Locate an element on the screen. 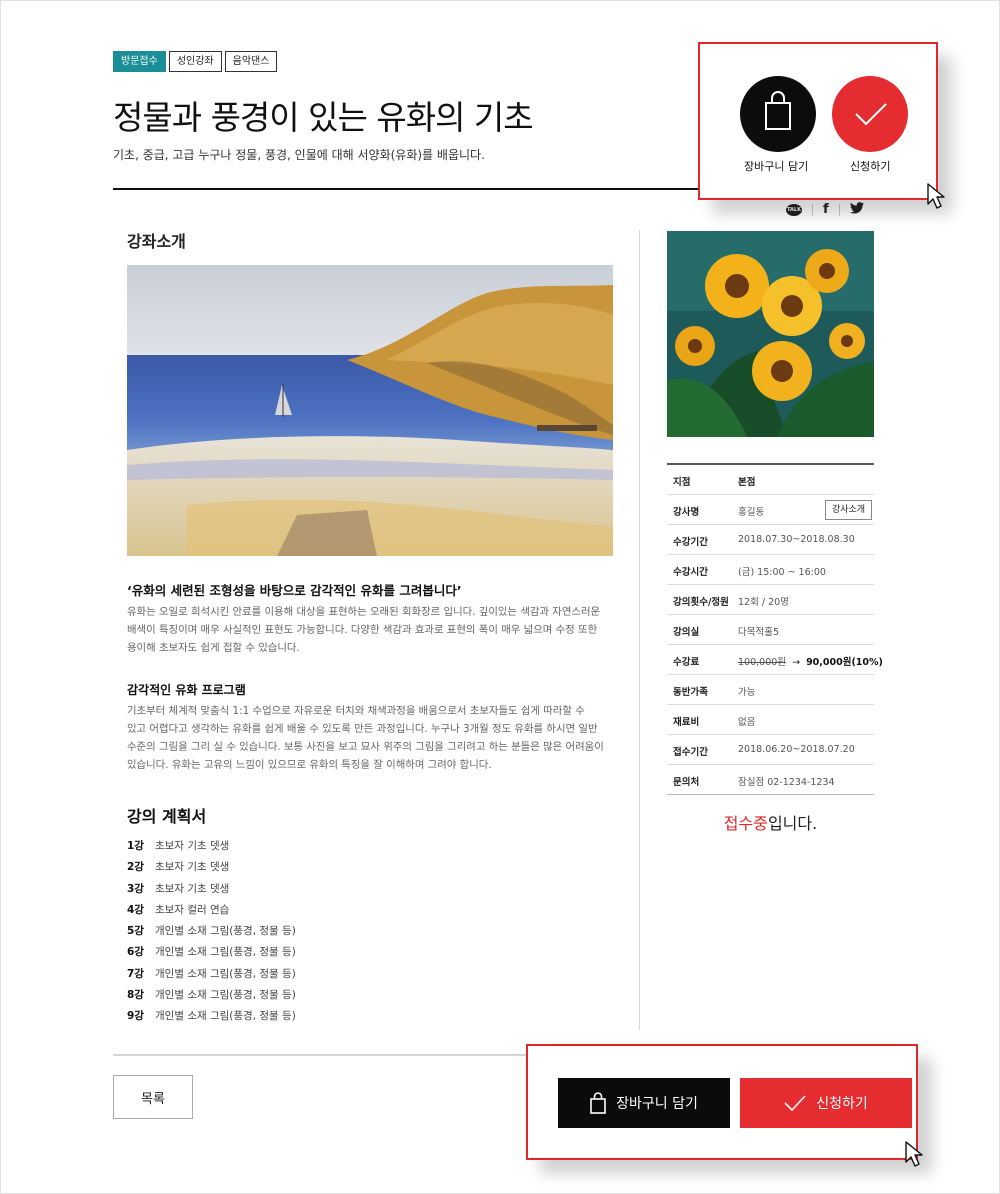  list-item: 1강 초보자 기초 뎃생 is located at coordinates (211, 846).